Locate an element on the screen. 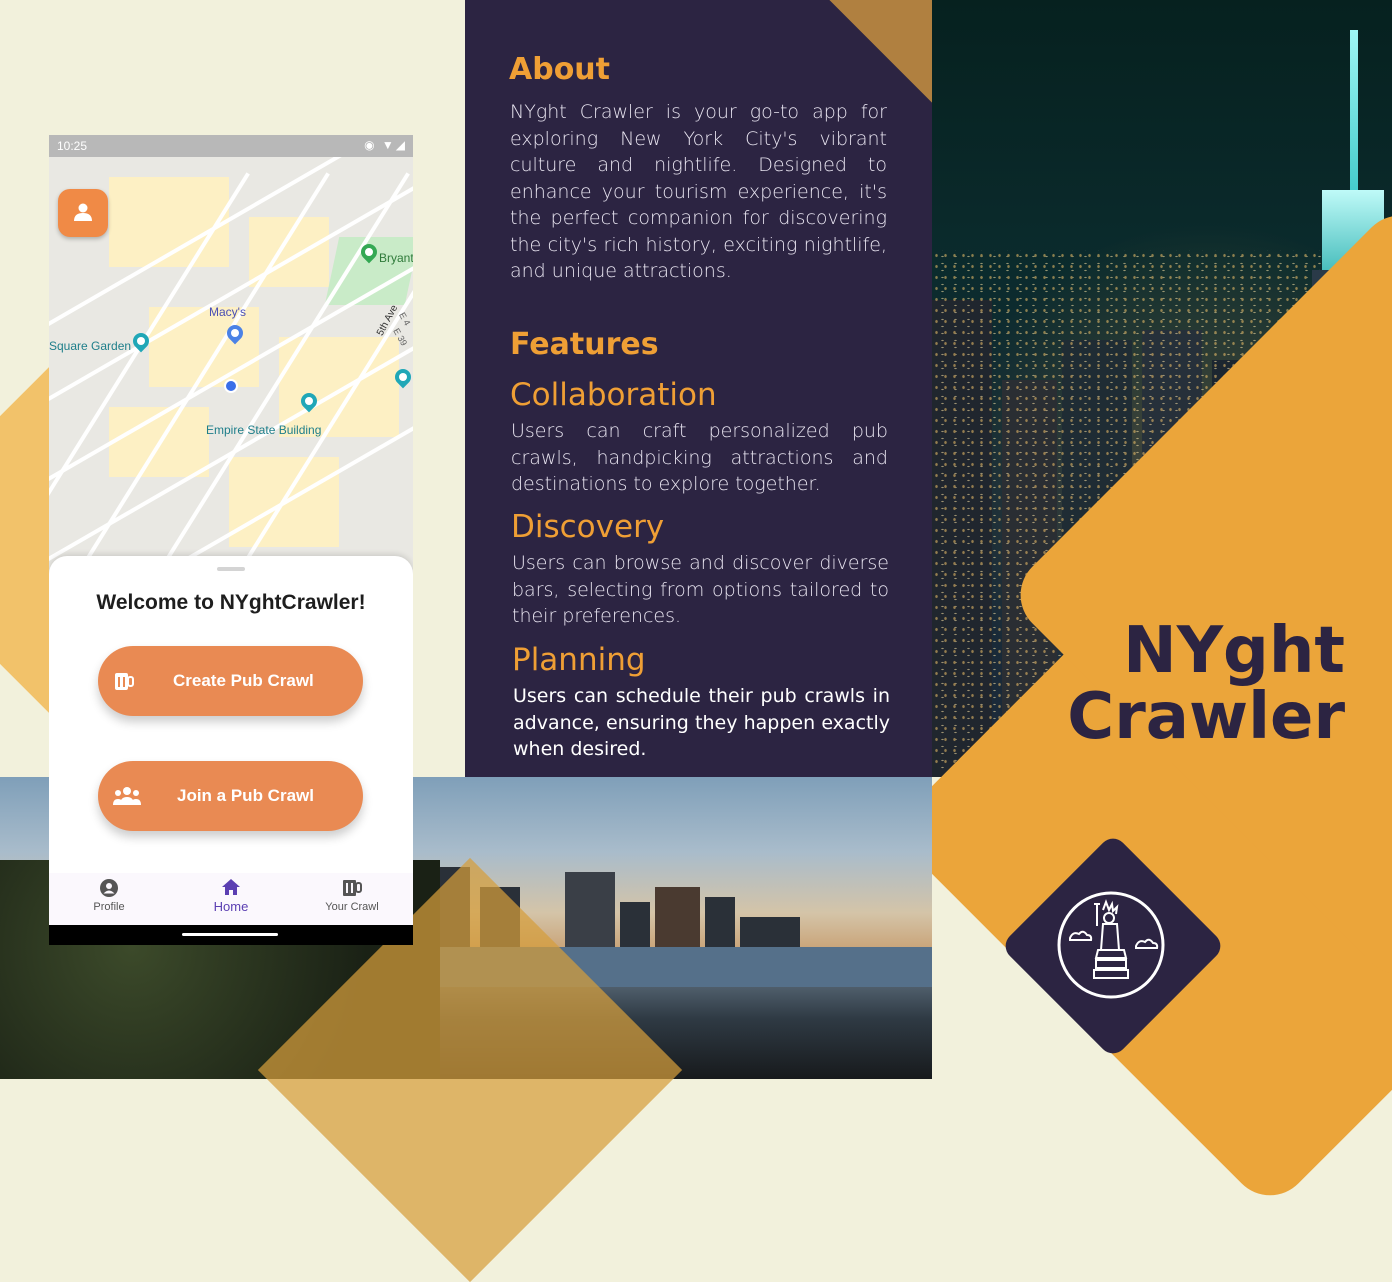 Image resolution: width=1392 pixels, height=1282 pixels. join-pub-crawl-button: Join a Pub Crawl is located at coordinates (230, 796).